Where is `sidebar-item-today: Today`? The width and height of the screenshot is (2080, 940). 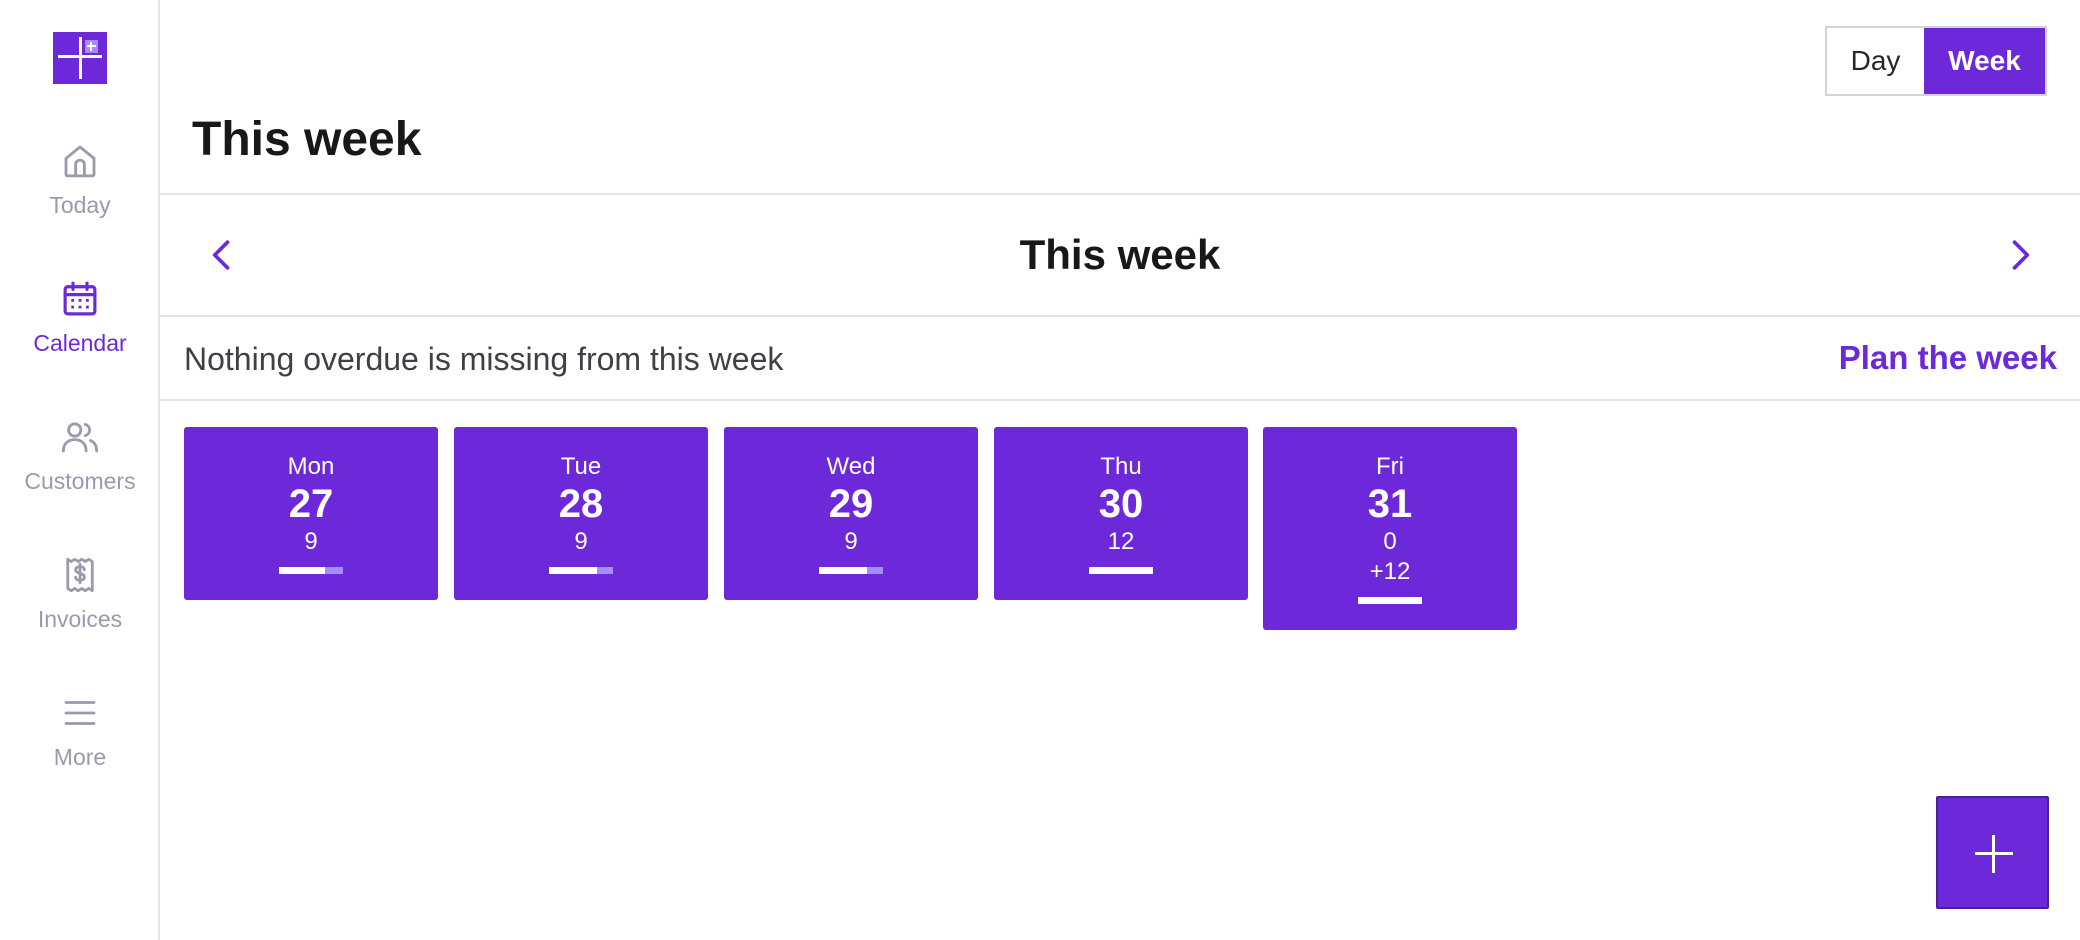
sidebar-item-today: Today is located at coordinates (80, 195).